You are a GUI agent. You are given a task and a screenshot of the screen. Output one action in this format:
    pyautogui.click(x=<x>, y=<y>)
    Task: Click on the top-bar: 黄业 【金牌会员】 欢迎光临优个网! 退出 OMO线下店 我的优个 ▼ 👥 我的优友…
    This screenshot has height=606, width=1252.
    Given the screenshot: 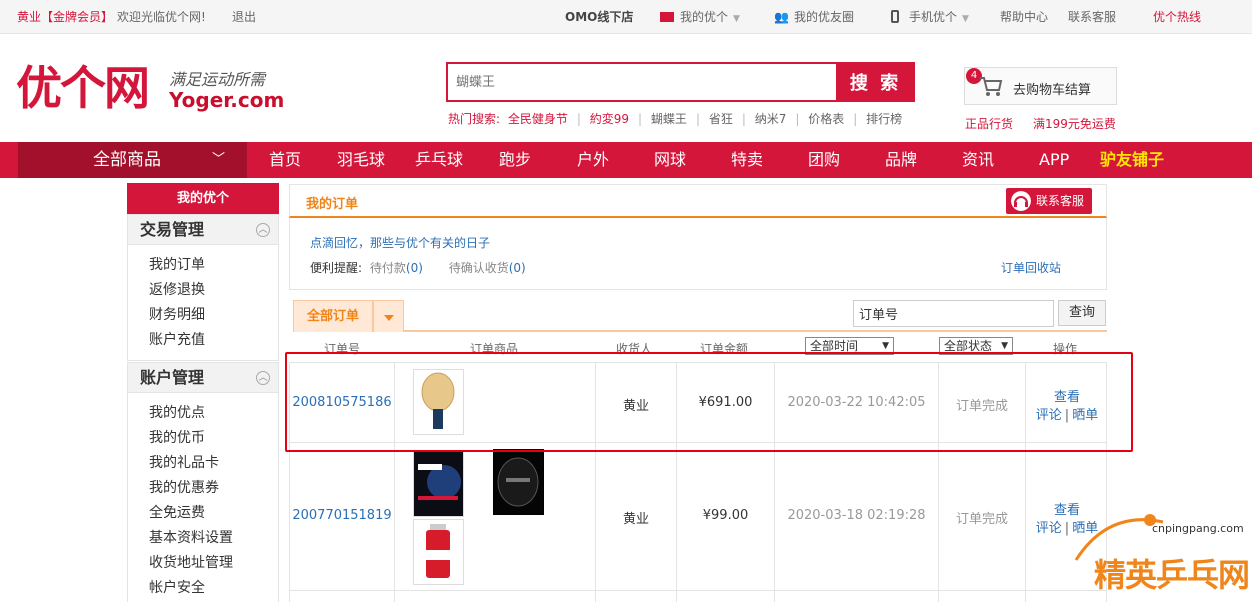 What is the action you would take?
    pyautogui.click(x=626, y=17)
    